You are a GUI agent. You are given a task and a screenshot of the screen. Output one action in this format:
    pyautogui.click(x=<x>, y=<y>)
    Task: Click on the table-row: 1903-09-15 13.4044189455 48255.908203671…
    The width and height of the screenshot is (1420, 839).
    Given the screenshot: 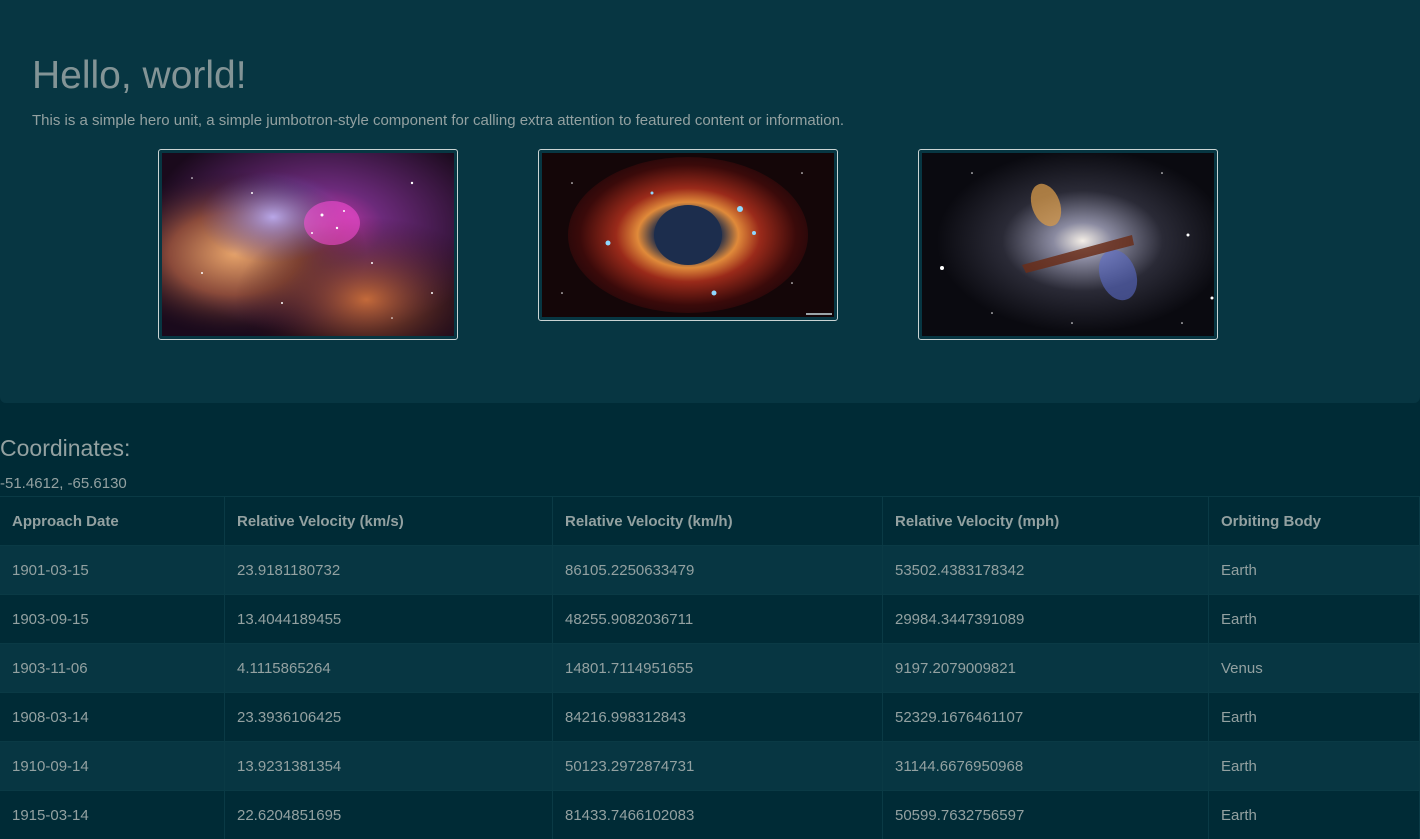 What is the action you would take?
    pyautogui.click(x=710, y=619)
    